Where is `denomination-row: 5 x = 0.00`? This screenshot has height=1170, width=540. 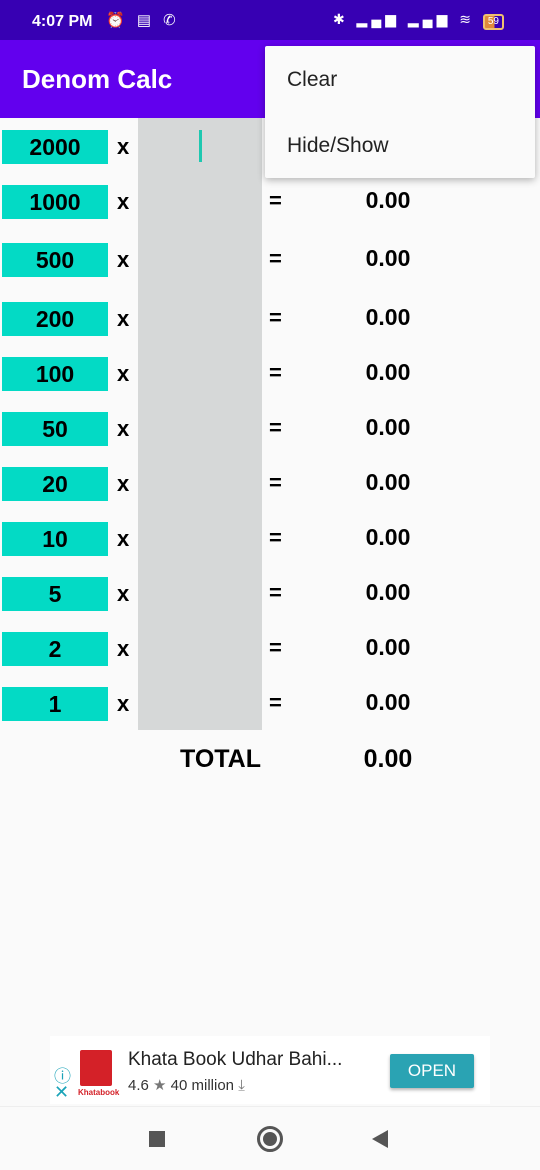 denomination-row: 5 x = 0.00 is located at coordinates (270, 594).